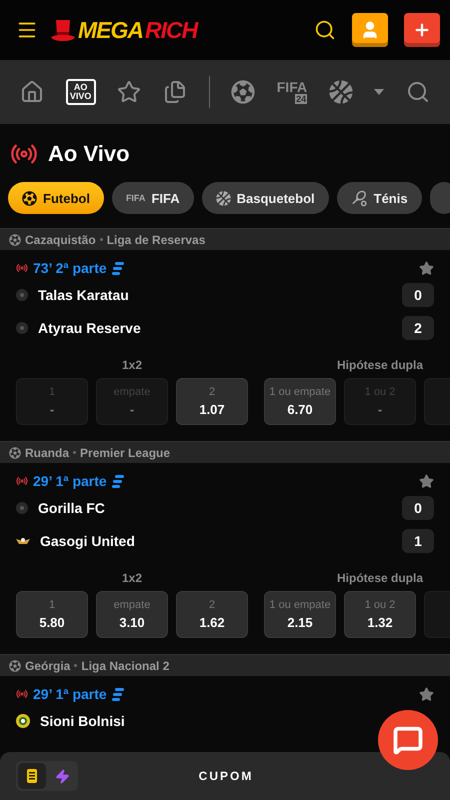 The image size is (450, 800). I want to click on match-time: 73’ 2ª parte, so click(70, 268).